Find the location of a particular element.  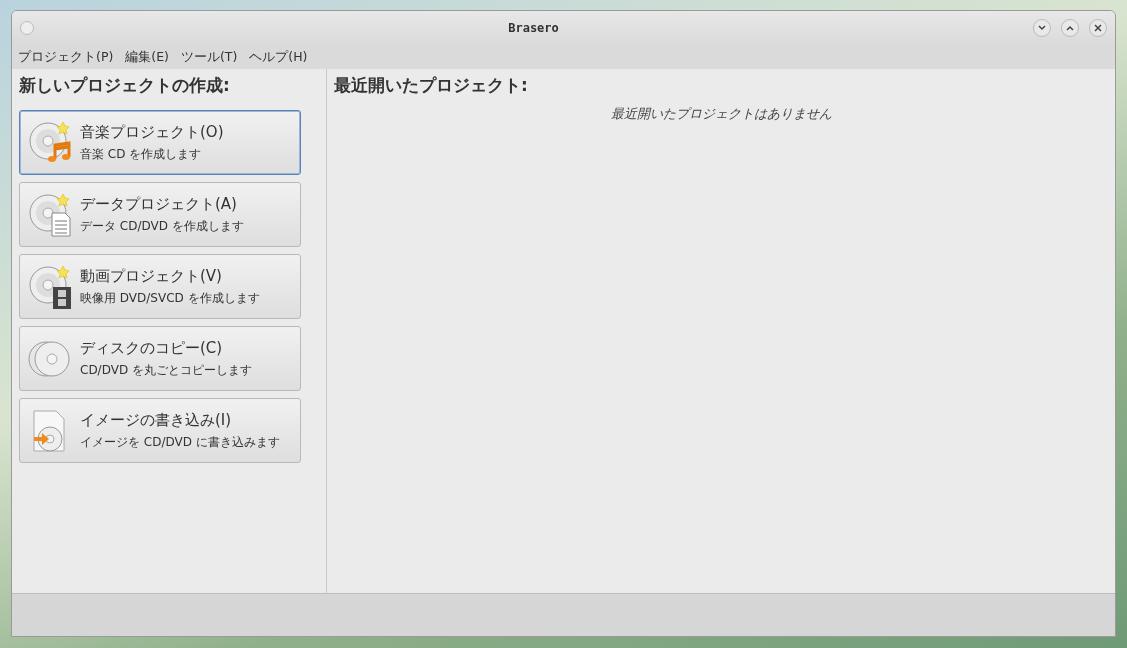

minimize-button is located at coordinates (1042, 28).